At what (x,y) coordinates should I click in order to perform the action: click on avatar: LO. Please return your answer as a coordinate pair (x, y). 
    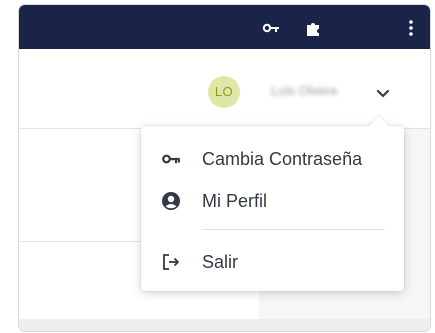
    Looking at the image, I should click on (224, 92).